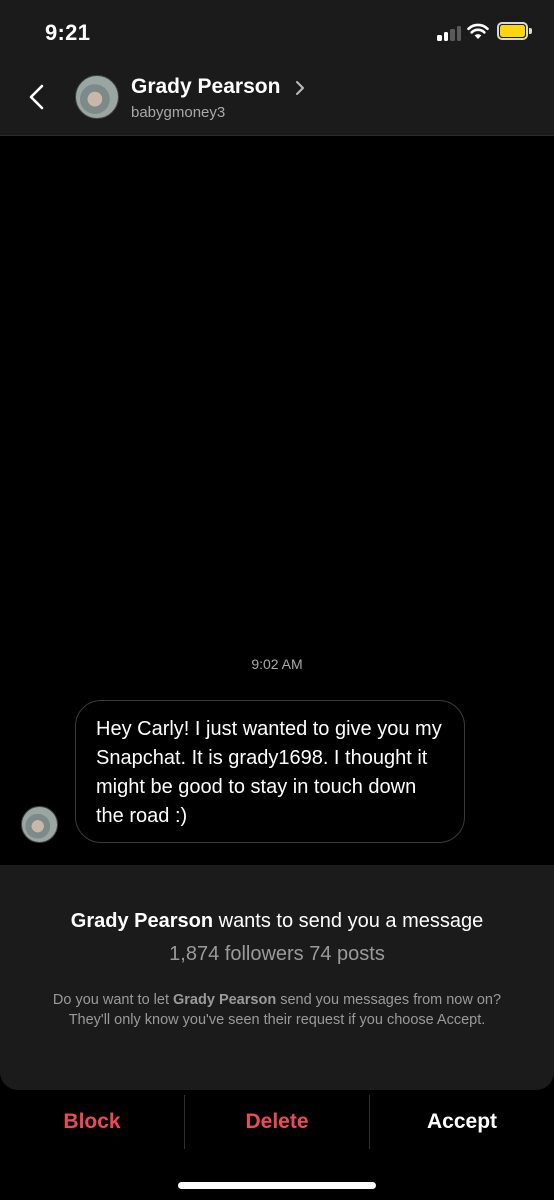 This screenshot has height=1200, width=554. I want to click on cellular-signal-icon, so click(450, 33).